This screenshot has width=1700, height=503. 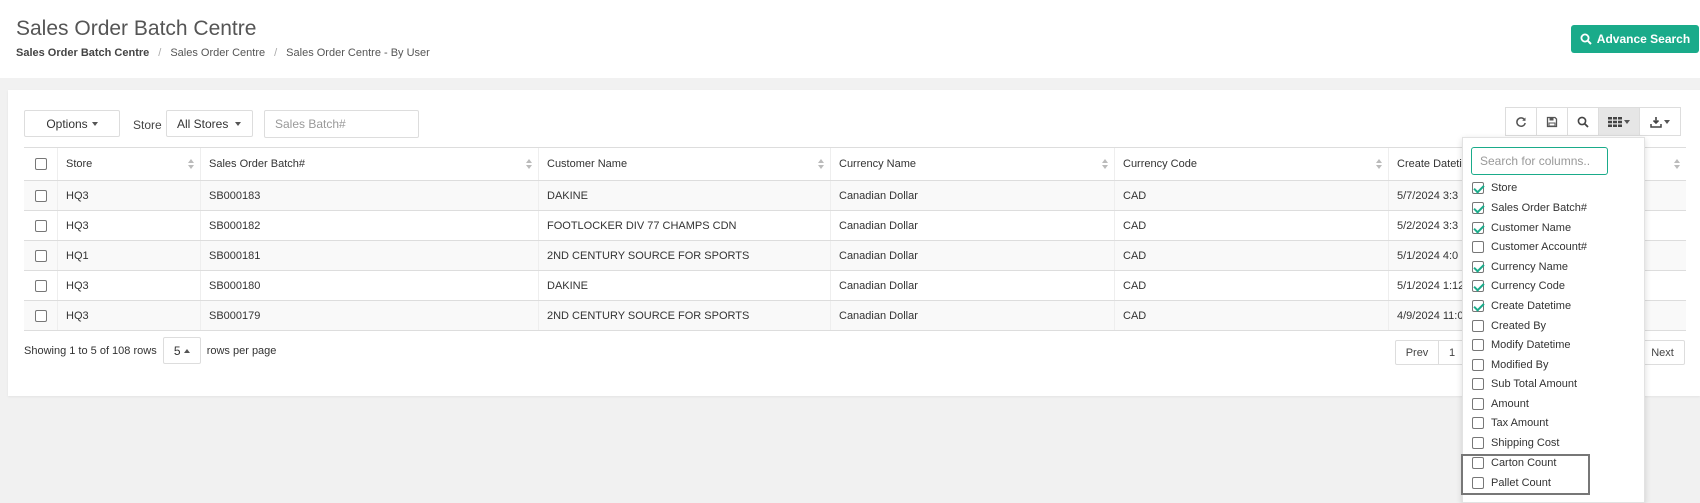 I want to click on column-option: Modify Datetime, so click(x=1521, y=345).